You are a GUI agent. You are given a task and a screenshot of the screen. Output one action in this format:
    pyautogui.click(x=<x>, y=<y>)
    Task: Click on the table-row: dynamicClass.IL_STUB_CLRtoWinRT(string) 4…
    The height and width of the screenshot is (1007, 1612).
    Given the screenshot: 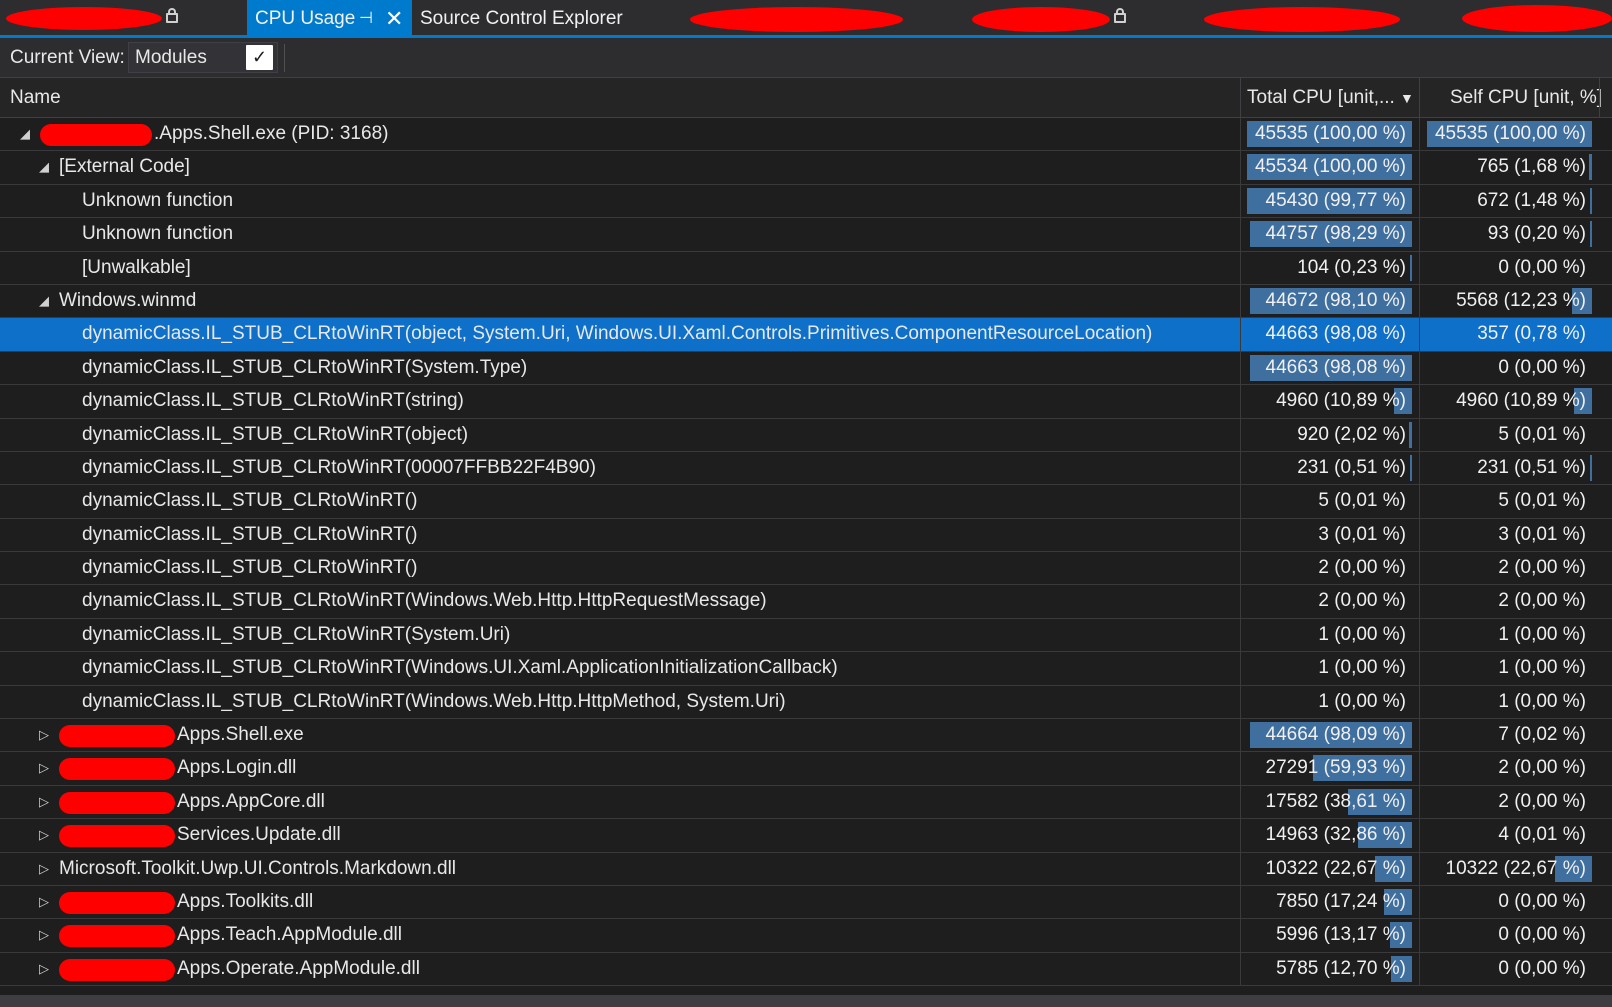 What is the action you would take?
    pyautogui.click(x=806, y=402)
    